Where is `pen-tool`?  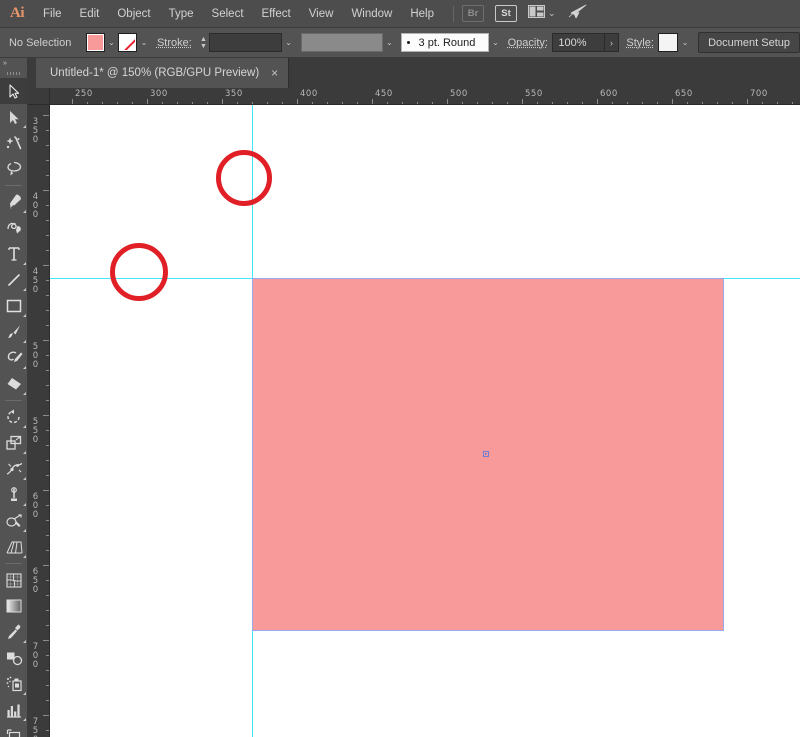
pen-tool is located at coordinates (14, 202).